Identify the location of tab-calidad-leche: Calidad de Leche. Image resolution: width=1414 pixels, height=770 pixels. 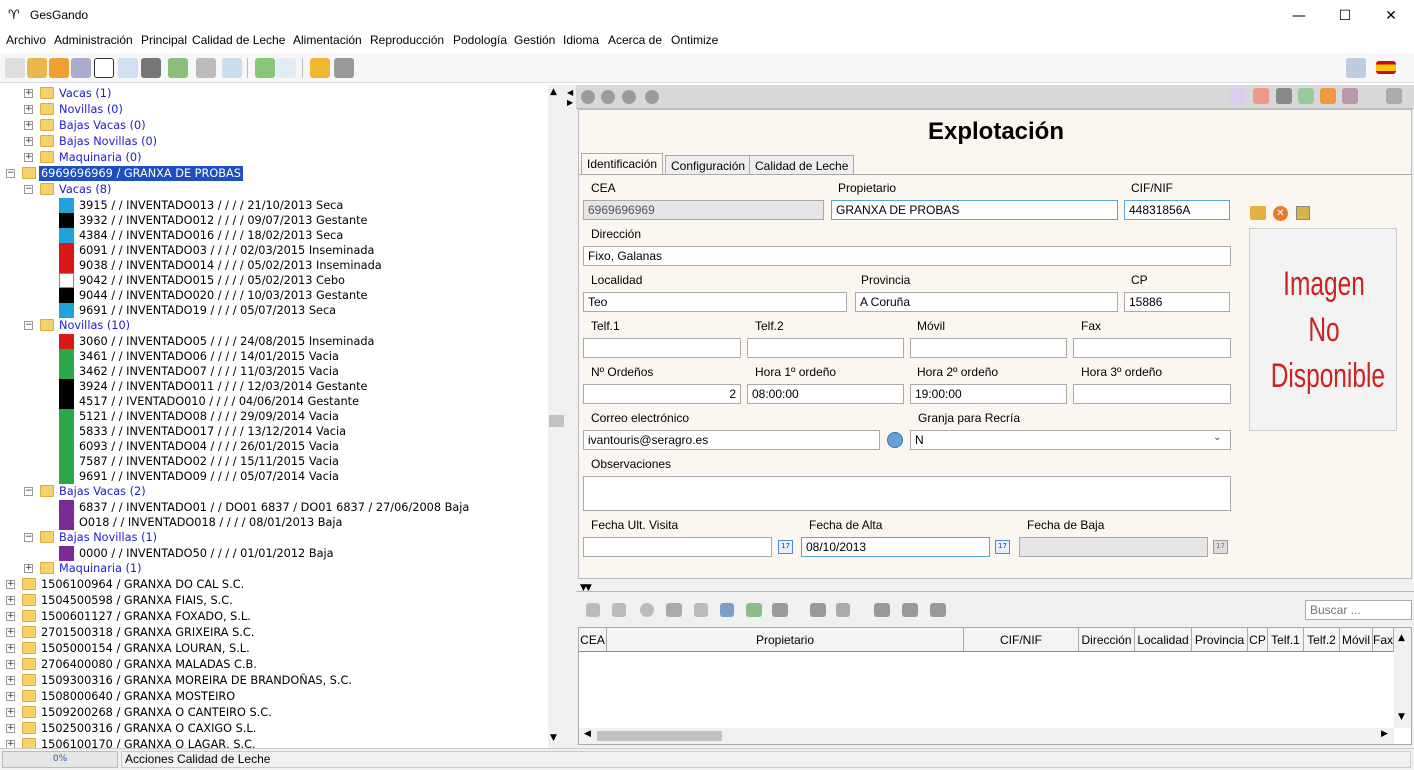
(802, 165).